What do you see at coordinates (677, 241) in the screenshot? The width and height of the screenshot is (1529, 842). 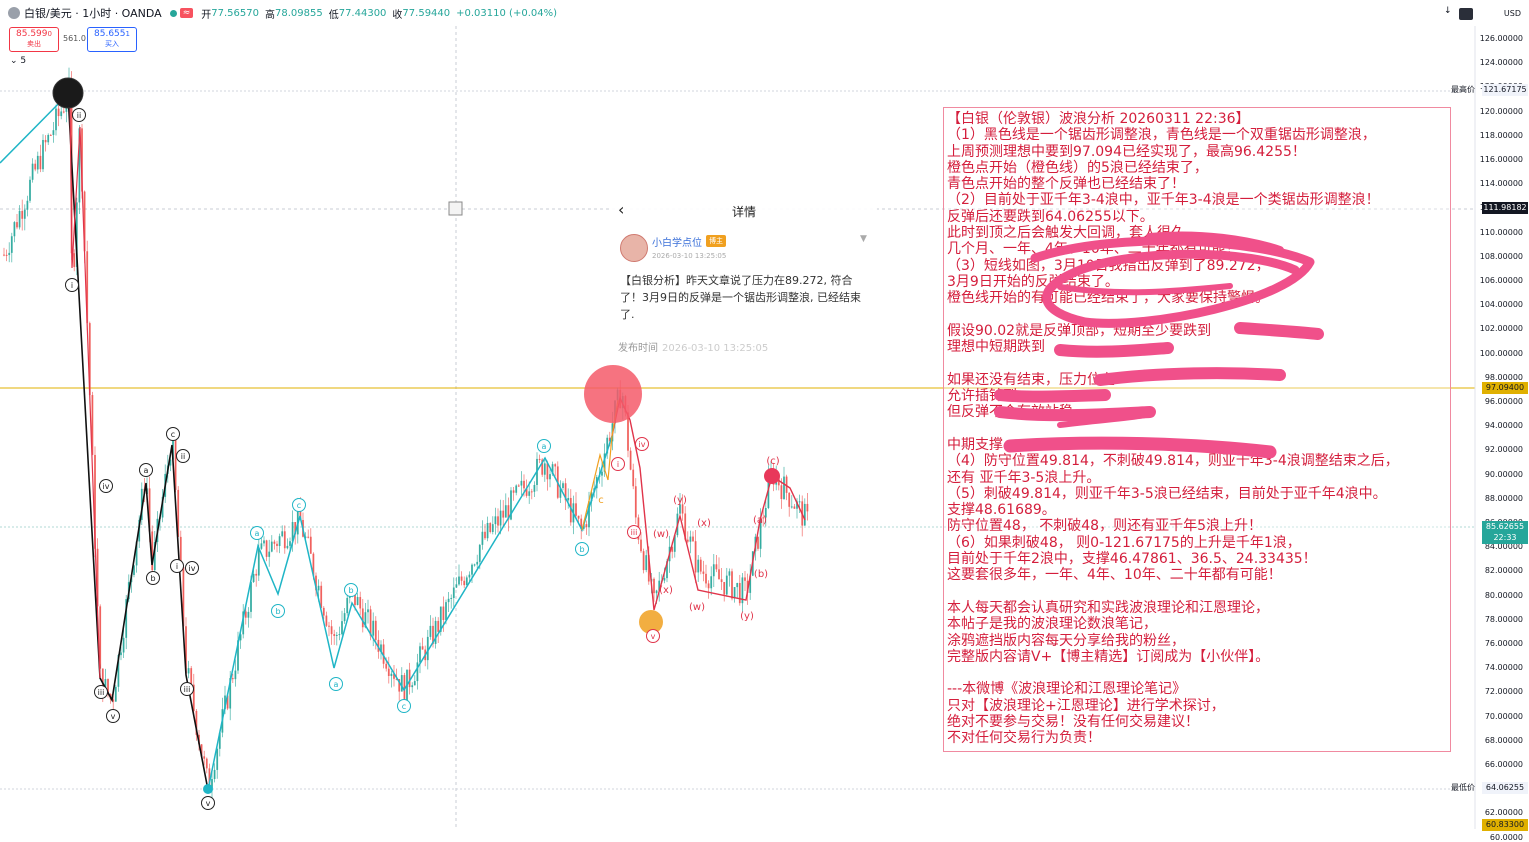 I see `post-author: 小白学点位` at bounding box center [677, 241].